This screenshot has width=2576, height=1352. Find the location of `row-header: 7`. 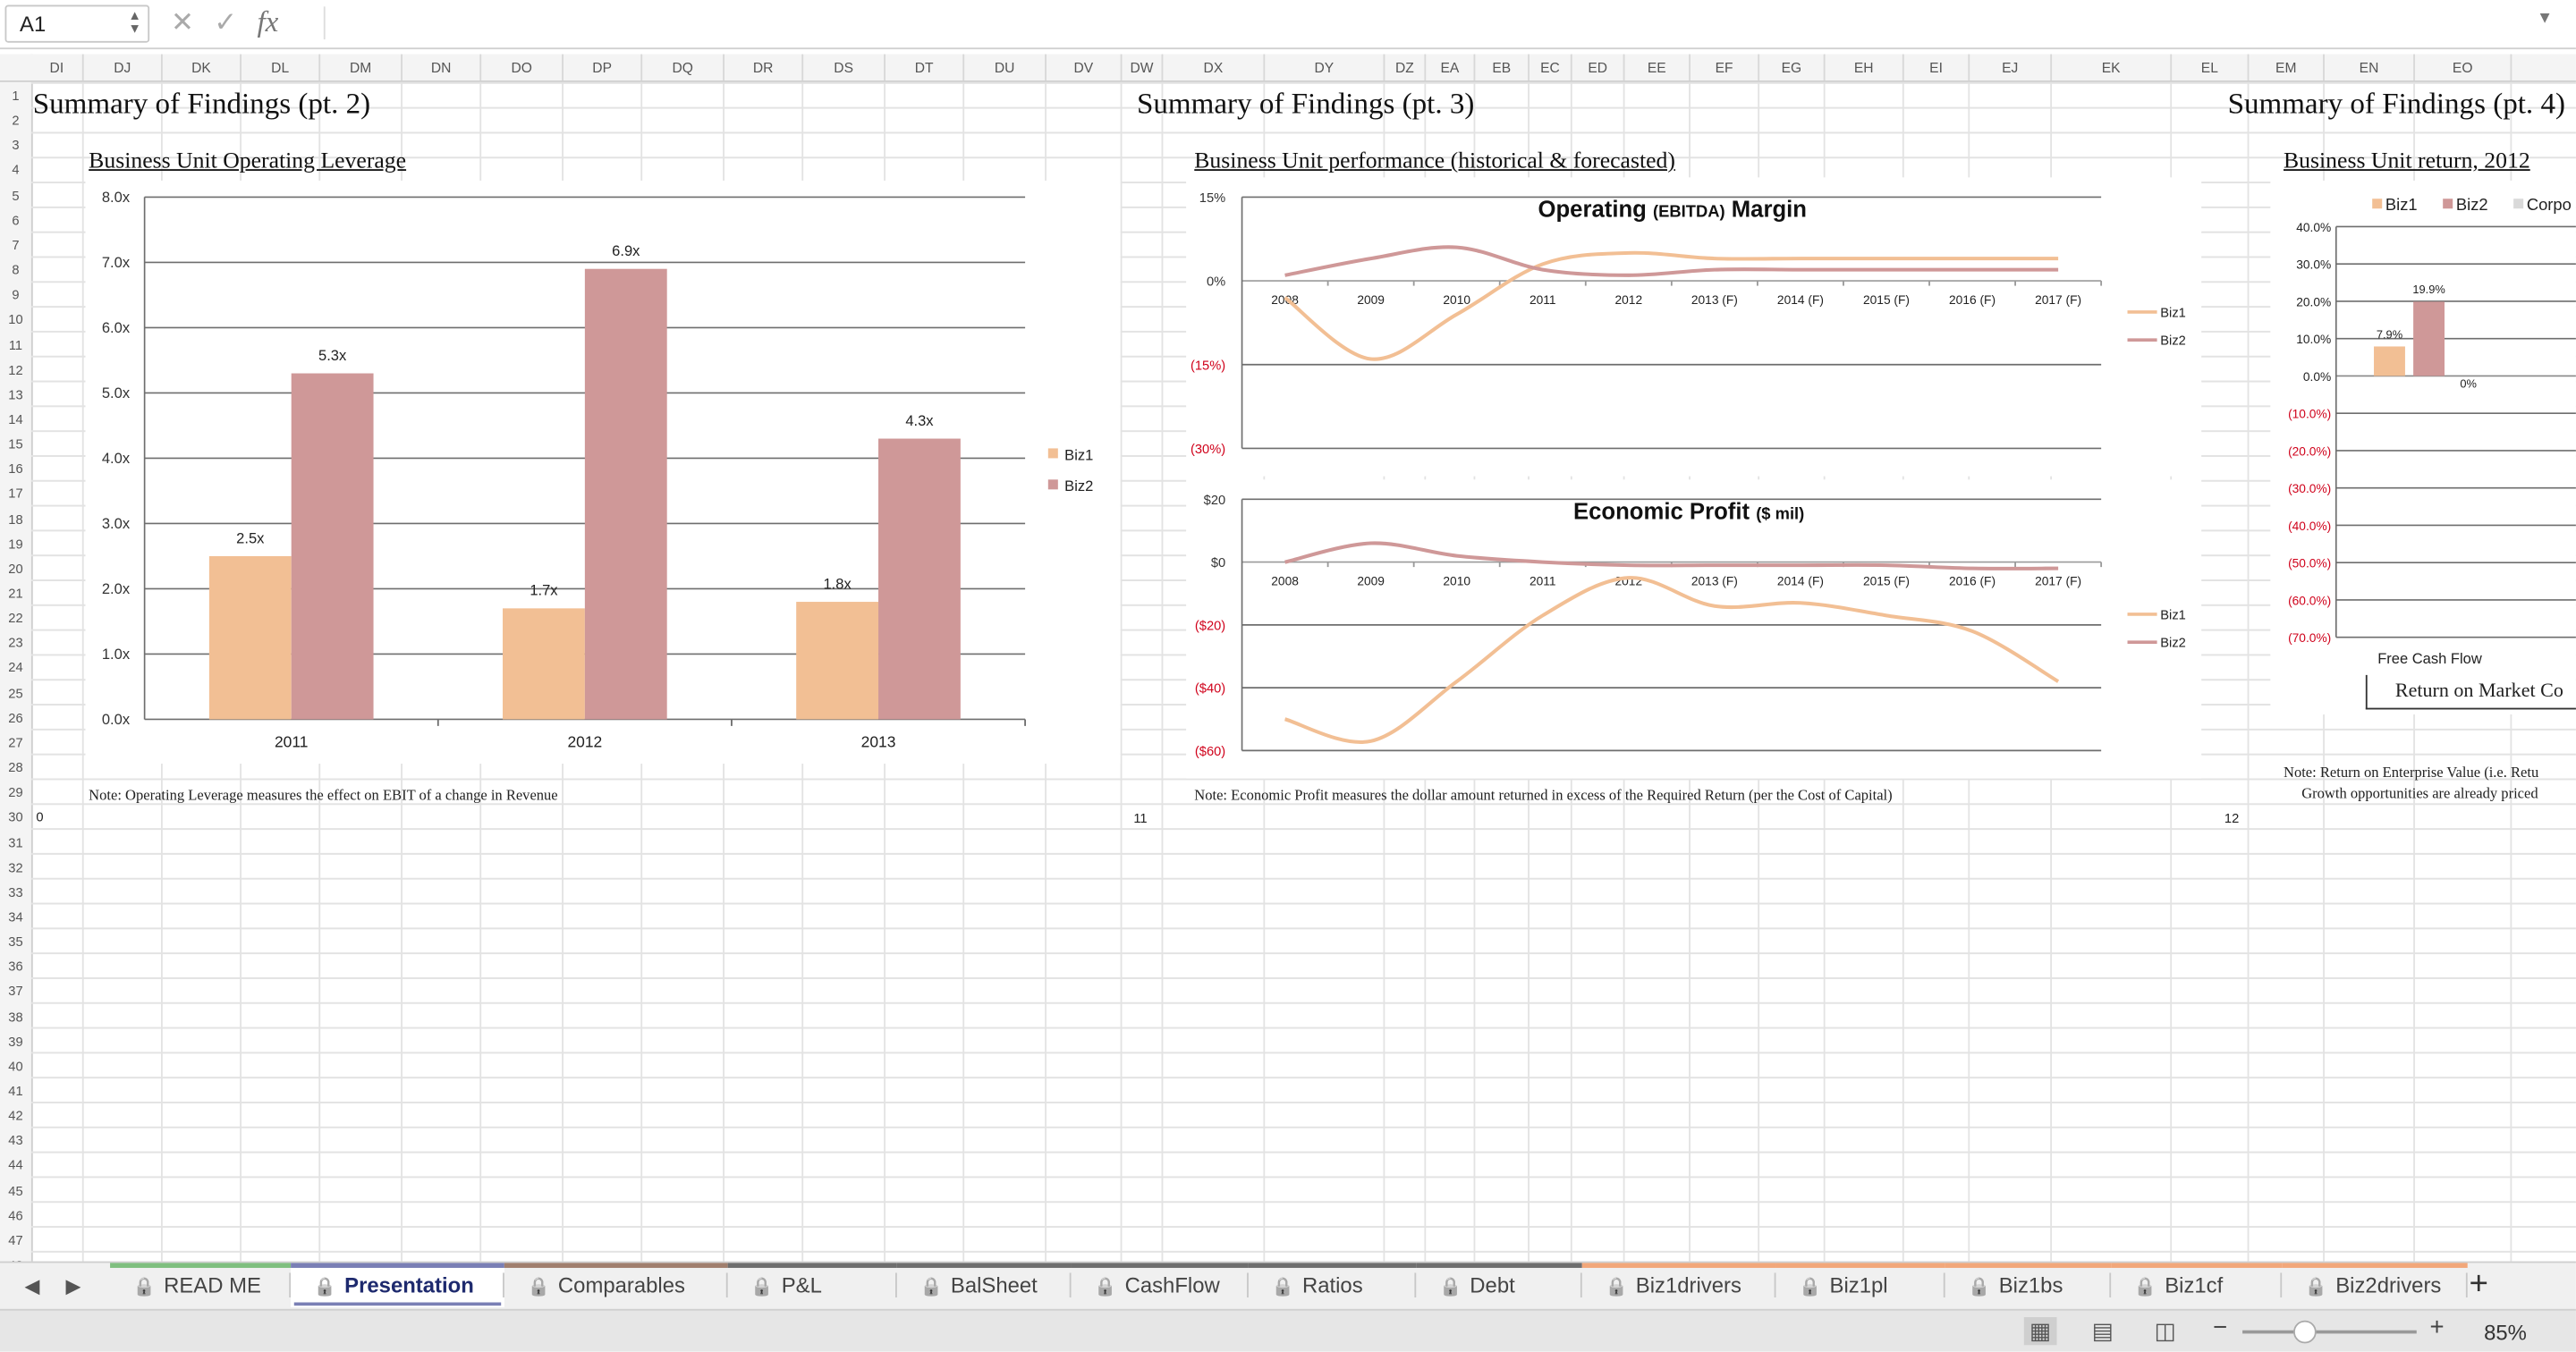

row-header: 7 is located at coordinates (15, 245).